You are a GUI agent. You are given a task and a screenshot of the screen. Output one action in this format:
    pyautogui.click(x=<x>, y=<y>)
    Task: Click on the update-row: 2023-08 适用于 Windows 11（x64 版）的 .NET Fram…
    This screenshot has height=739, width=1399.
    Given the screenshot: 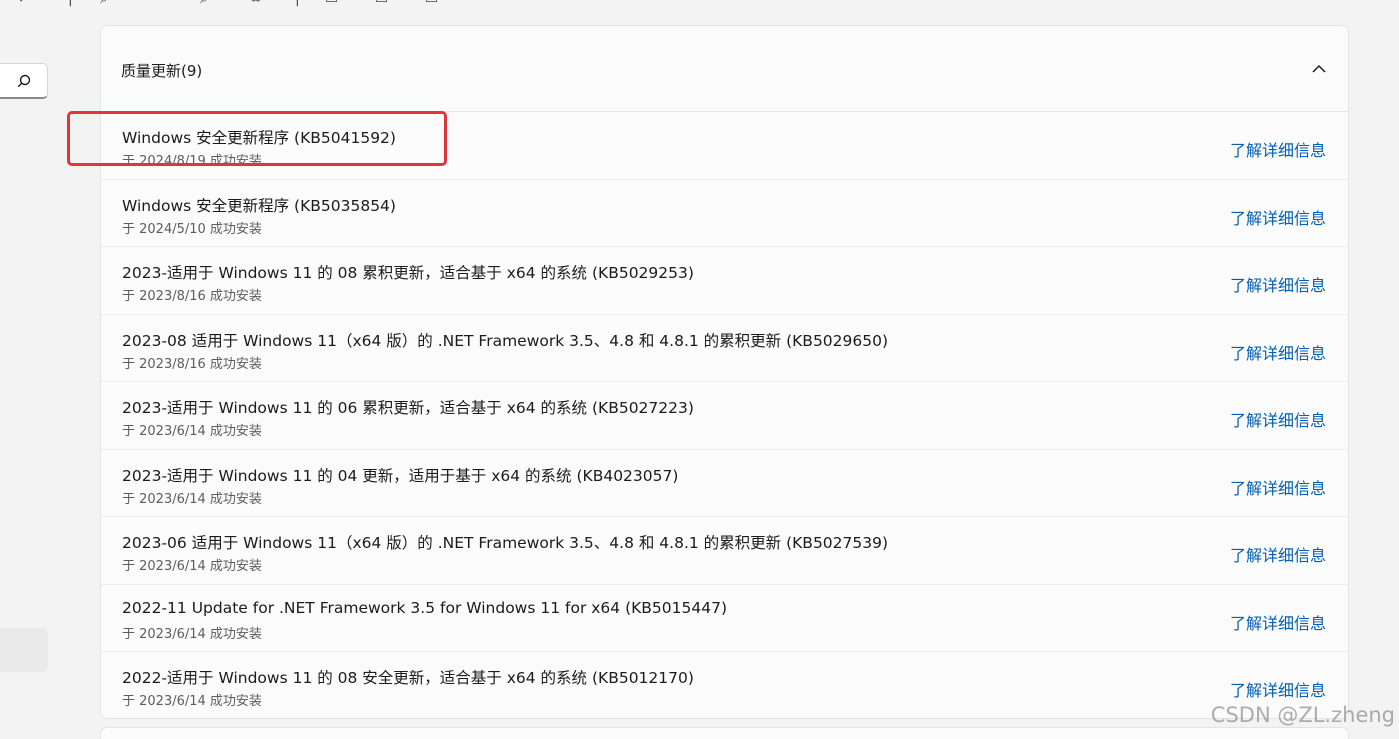 What is the action you would take?
    pyautogui.click(x=724, y=348)
    